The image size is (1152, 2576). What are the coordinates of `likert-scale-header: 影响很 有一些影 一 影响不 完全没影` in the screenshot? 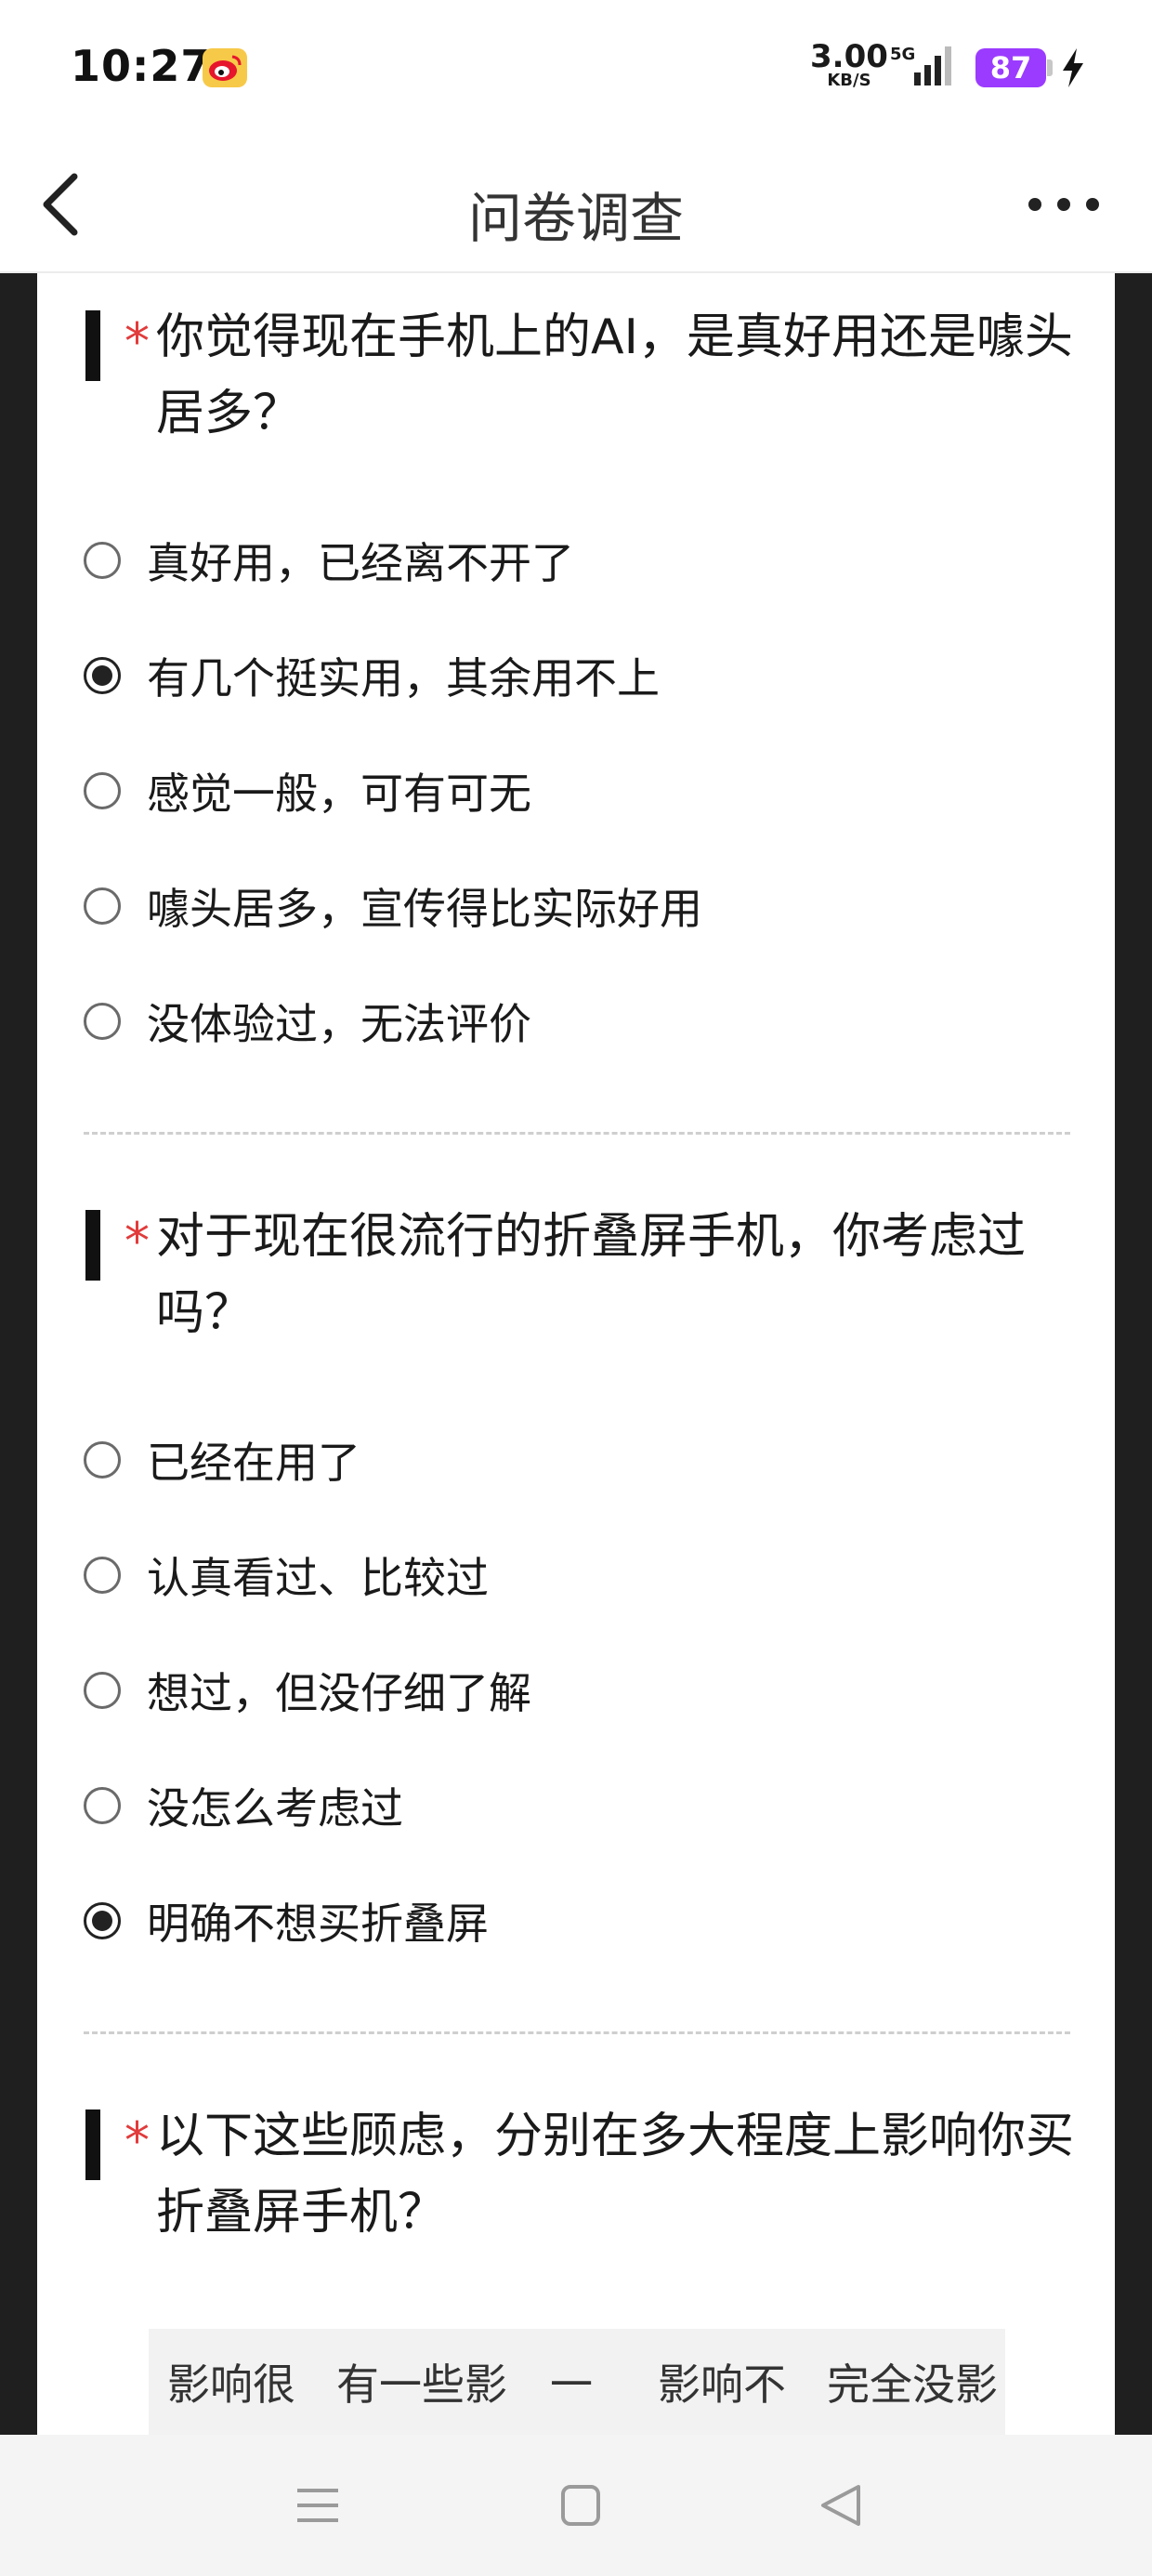 It's located at (577, 2382).